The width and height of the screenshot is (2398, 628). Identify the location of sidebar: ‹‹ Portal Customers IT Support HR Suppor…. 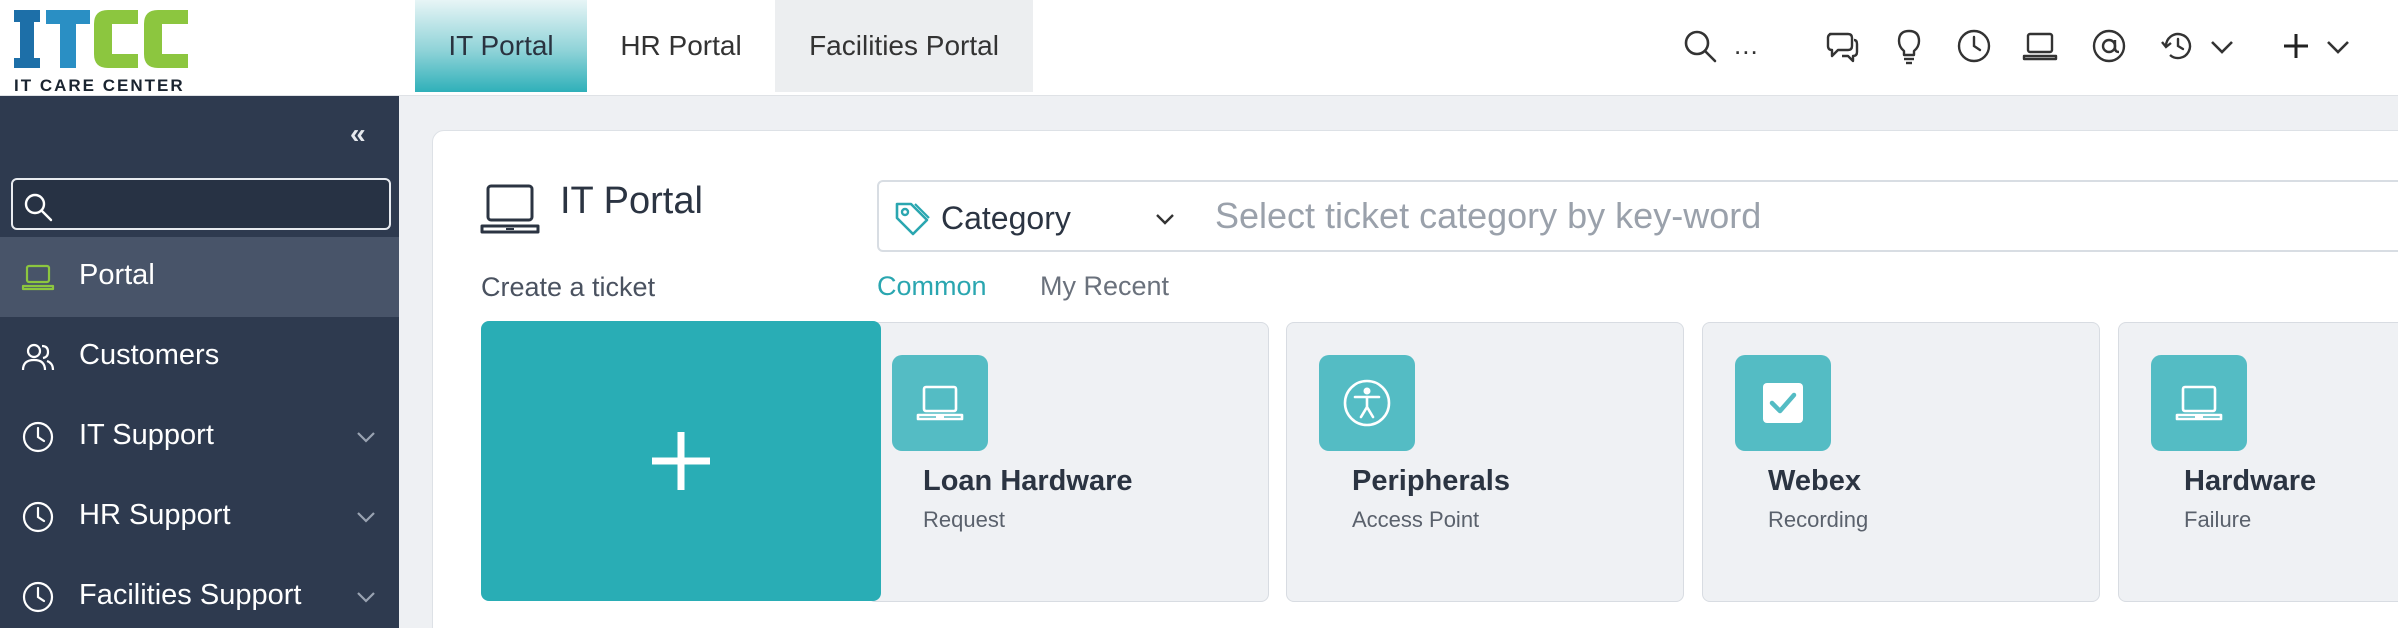
(199, 362).